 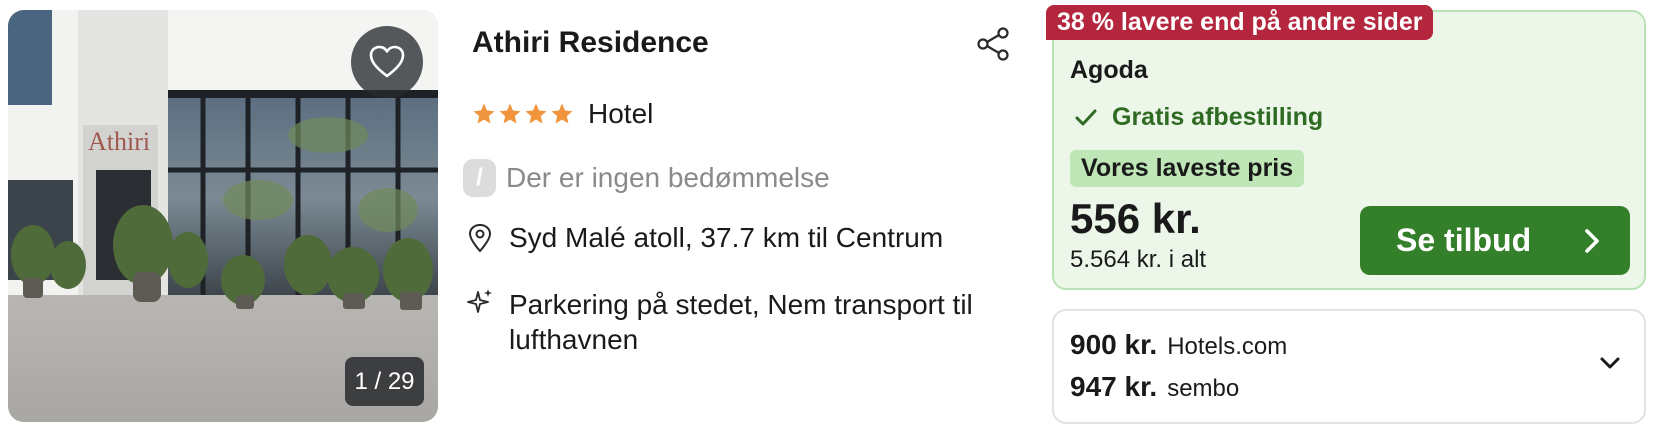 I want to click on favorite-button, so click(x=387, y=62).